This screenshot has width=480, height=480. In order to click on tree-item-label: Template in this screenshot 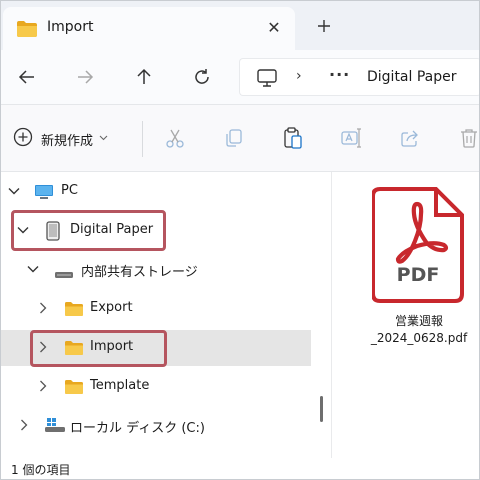, I will do `click(120, 385)`.